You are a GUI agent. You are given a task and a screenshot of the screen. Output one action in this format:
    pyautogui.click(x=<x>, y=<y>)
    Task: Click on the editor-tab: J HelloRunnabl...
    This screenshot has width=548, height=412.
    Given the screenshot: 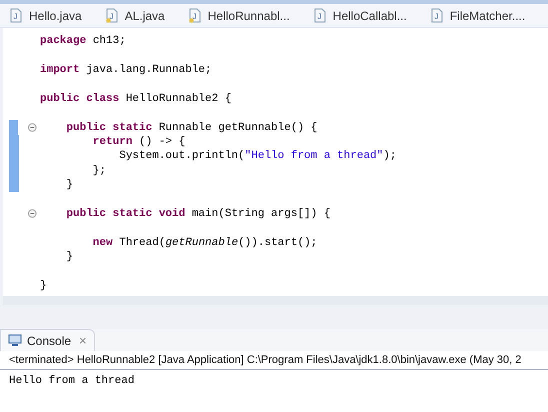 What is the action you would take?
    pyautogui.click(x=239, y=15)
    